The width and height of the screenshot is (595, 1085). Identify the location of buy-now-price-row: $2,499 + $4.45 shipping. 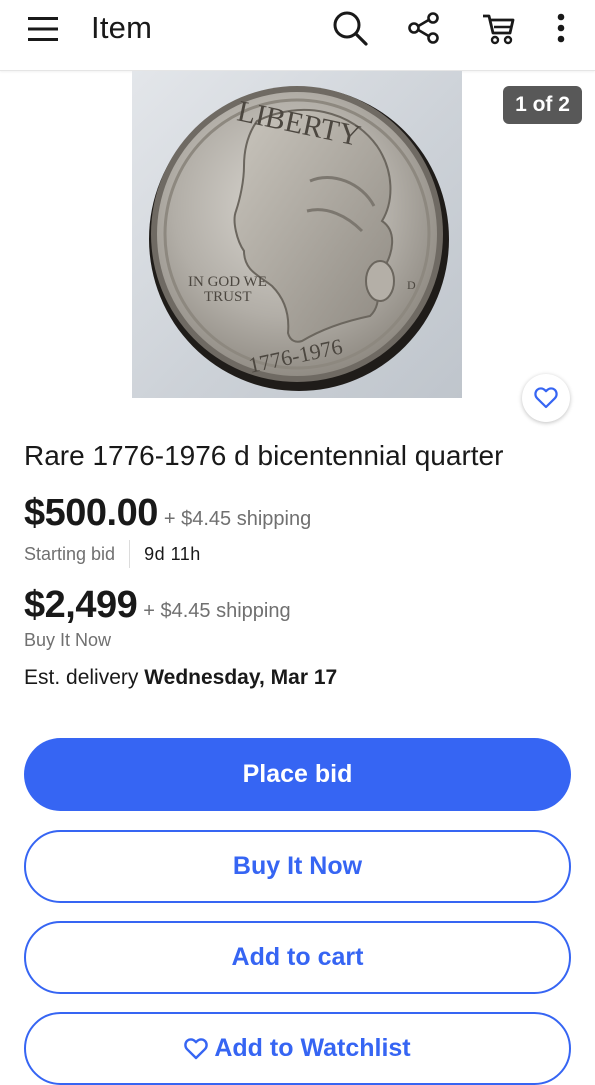
(157, 605).